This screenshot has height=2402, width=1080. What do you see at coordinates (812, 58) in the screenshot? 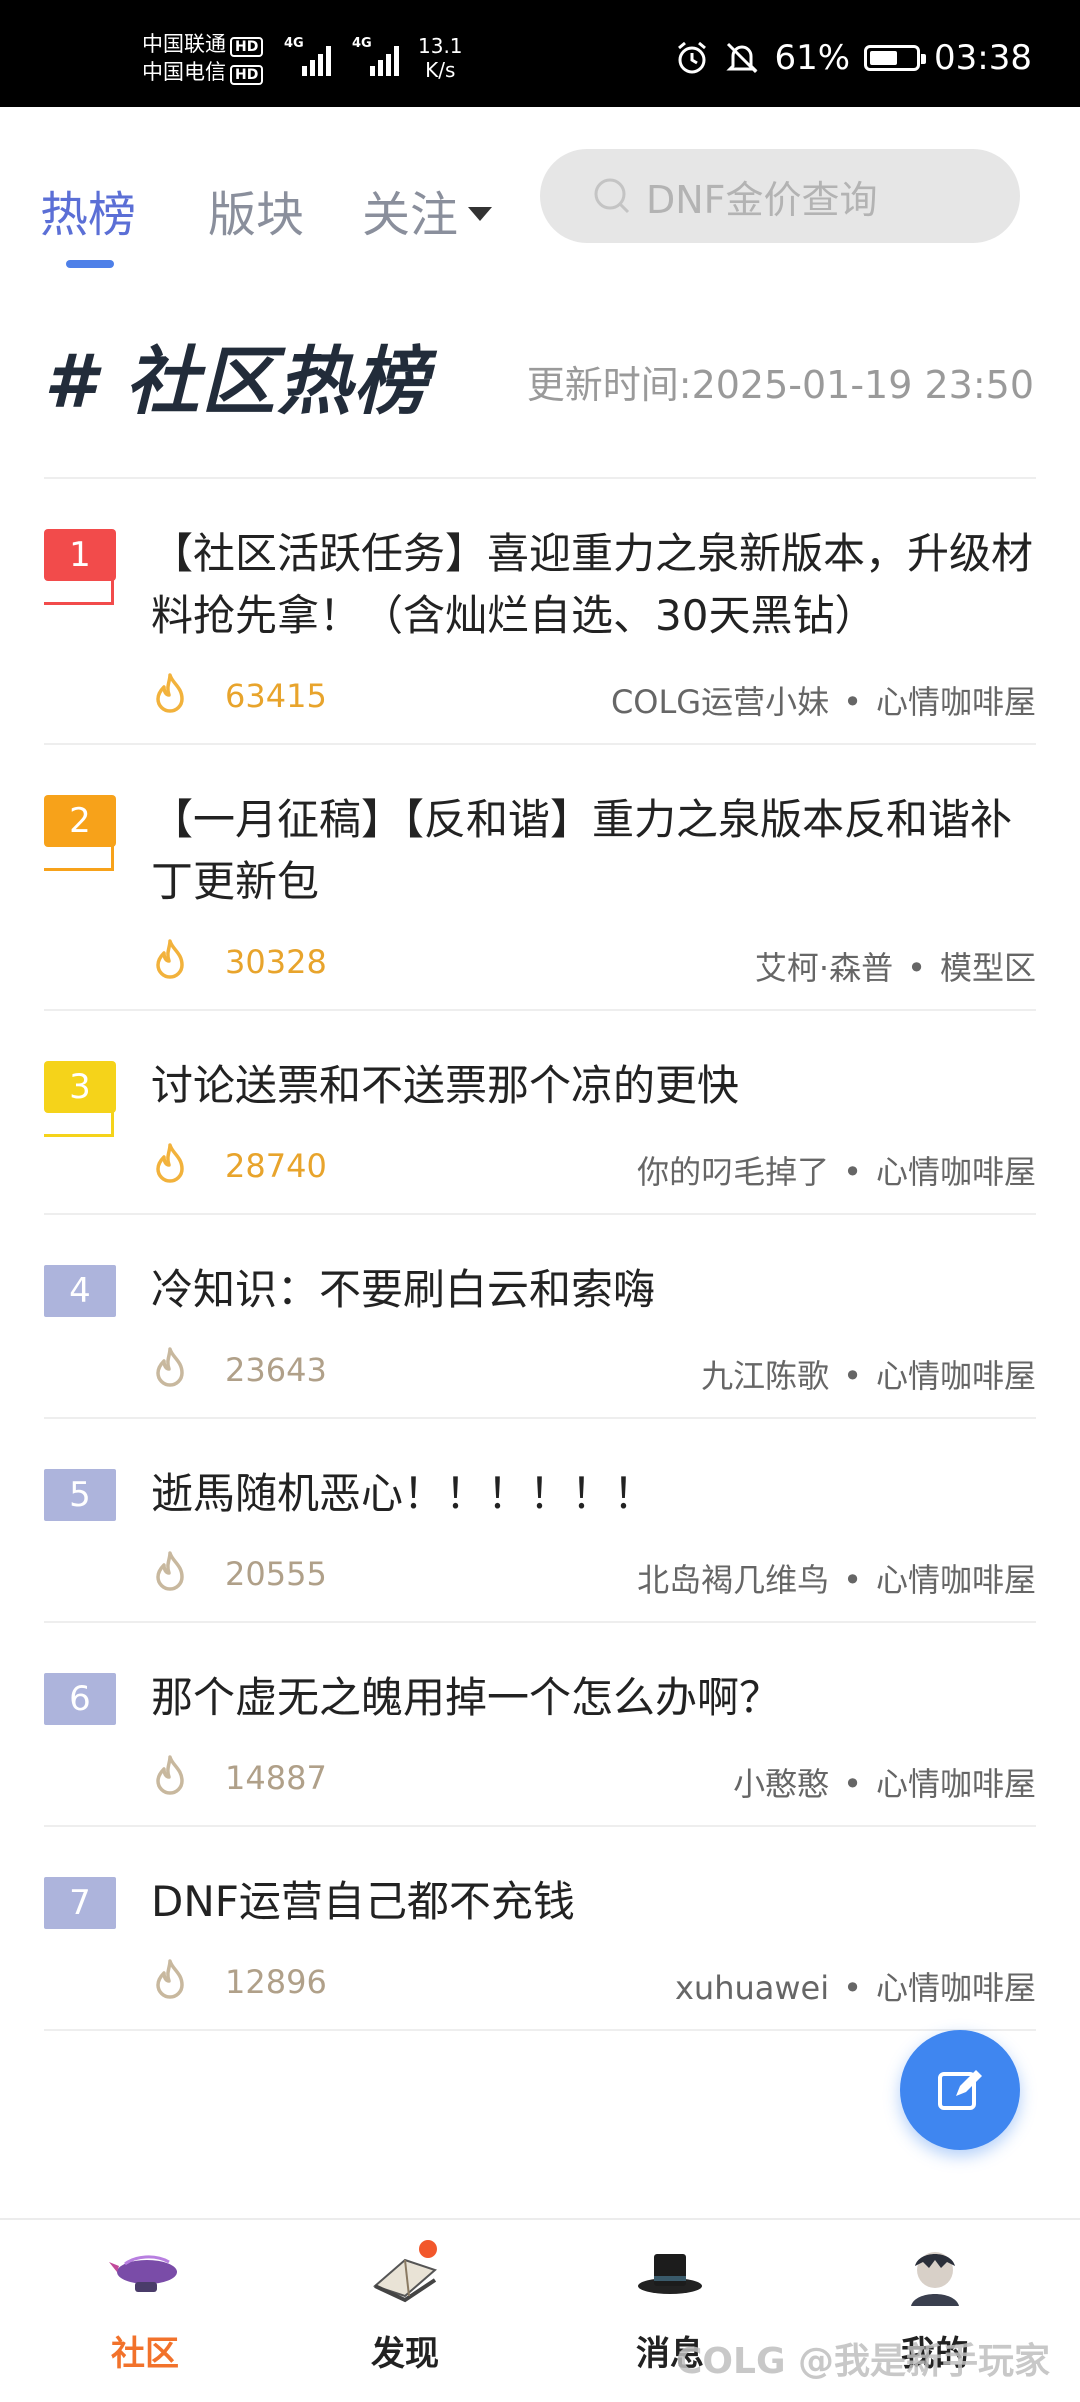
I see `battery-percent: 61%` at bounding box center [812, 58].